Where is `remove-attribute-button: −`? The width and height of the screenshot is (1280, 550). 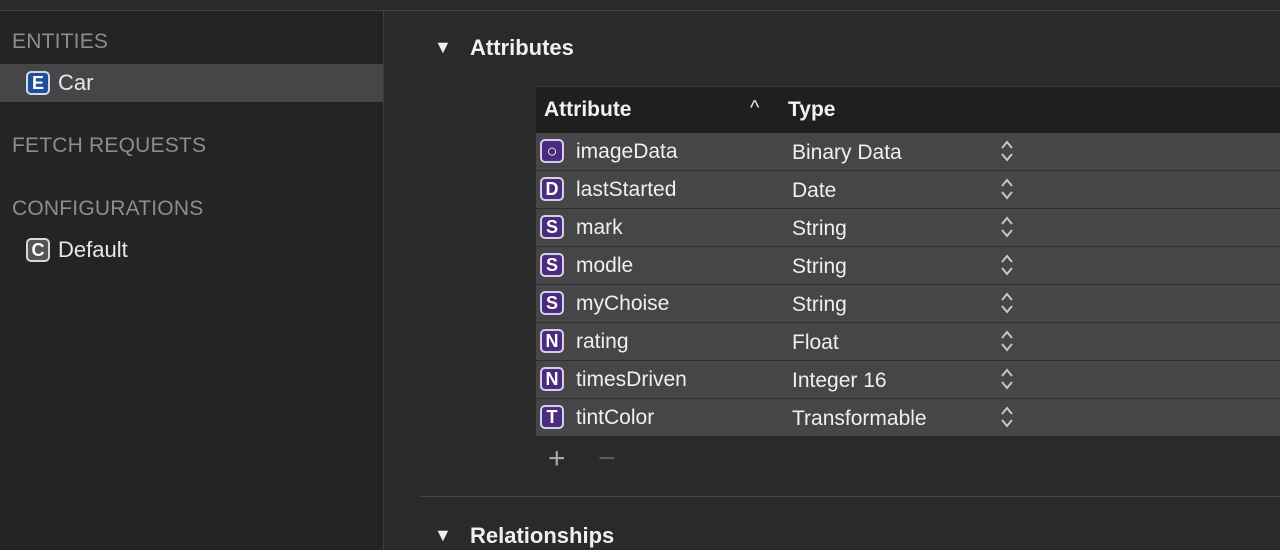 remove-attribute-button: − is located at coordinates (607, 459).